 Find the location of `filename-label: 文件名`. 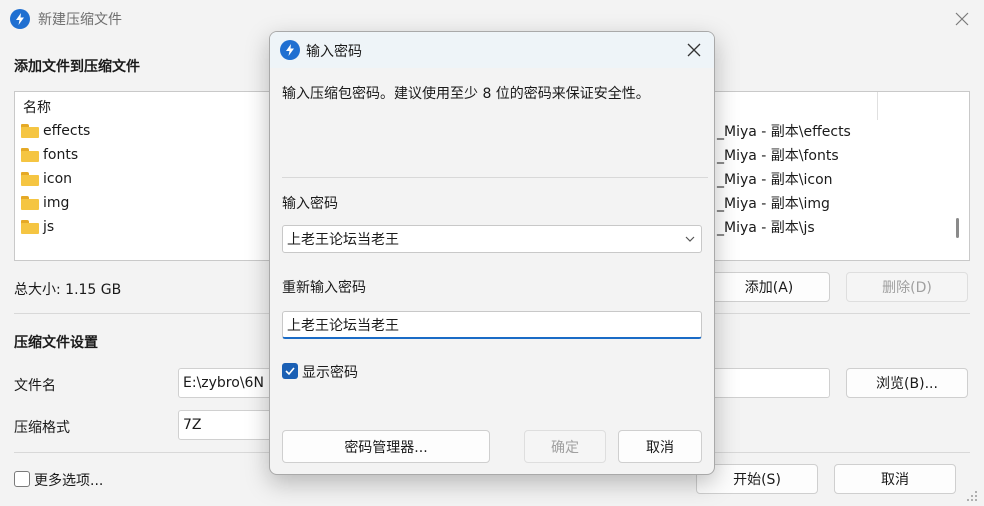

filename-label: 文件名 is located at coordinates (35, 386).